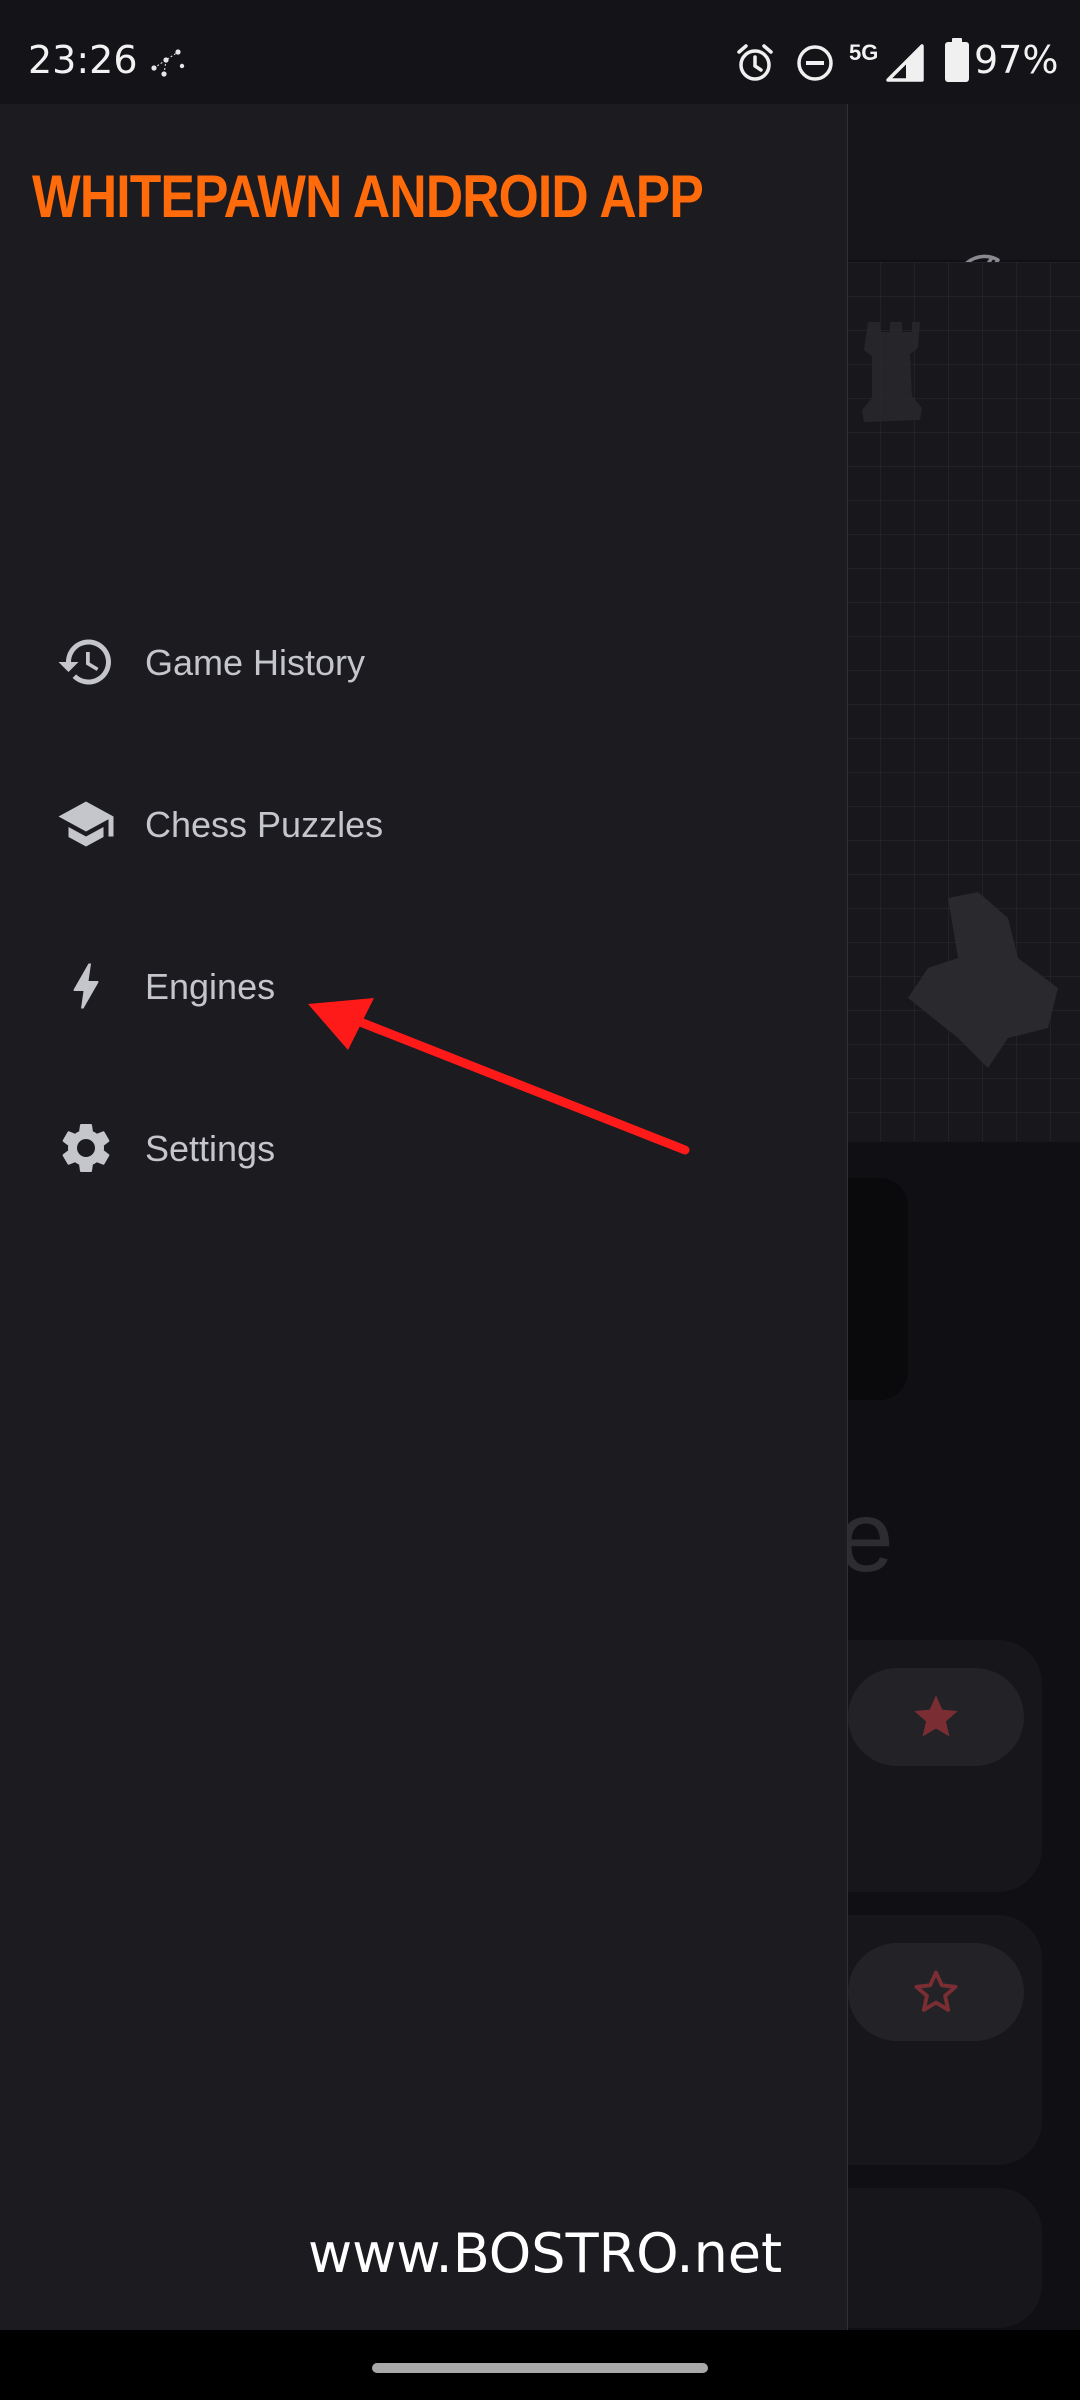 Image resolution: width=1080 pixels, height=2400 pixels. I want to click on annotation-arrow, so click(499, 1076).